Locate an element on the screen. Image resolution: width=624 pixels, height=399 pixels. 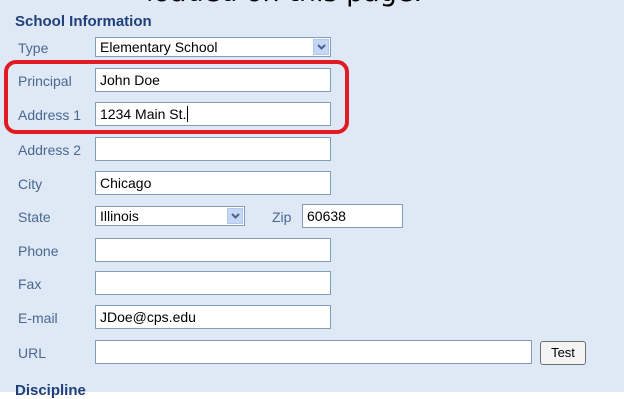
address2-label: Address 2 is located at coordinates (50, 150).